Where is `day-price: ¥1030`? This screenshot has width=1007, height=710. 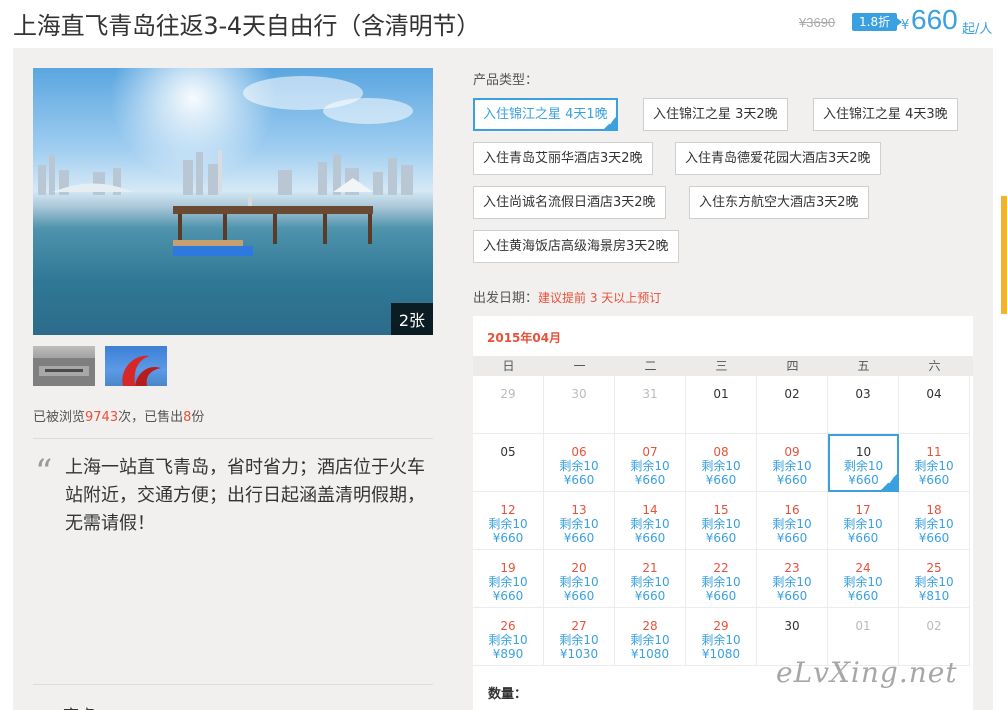
day-price: ¥1030 is located at coordinates (579, 654).